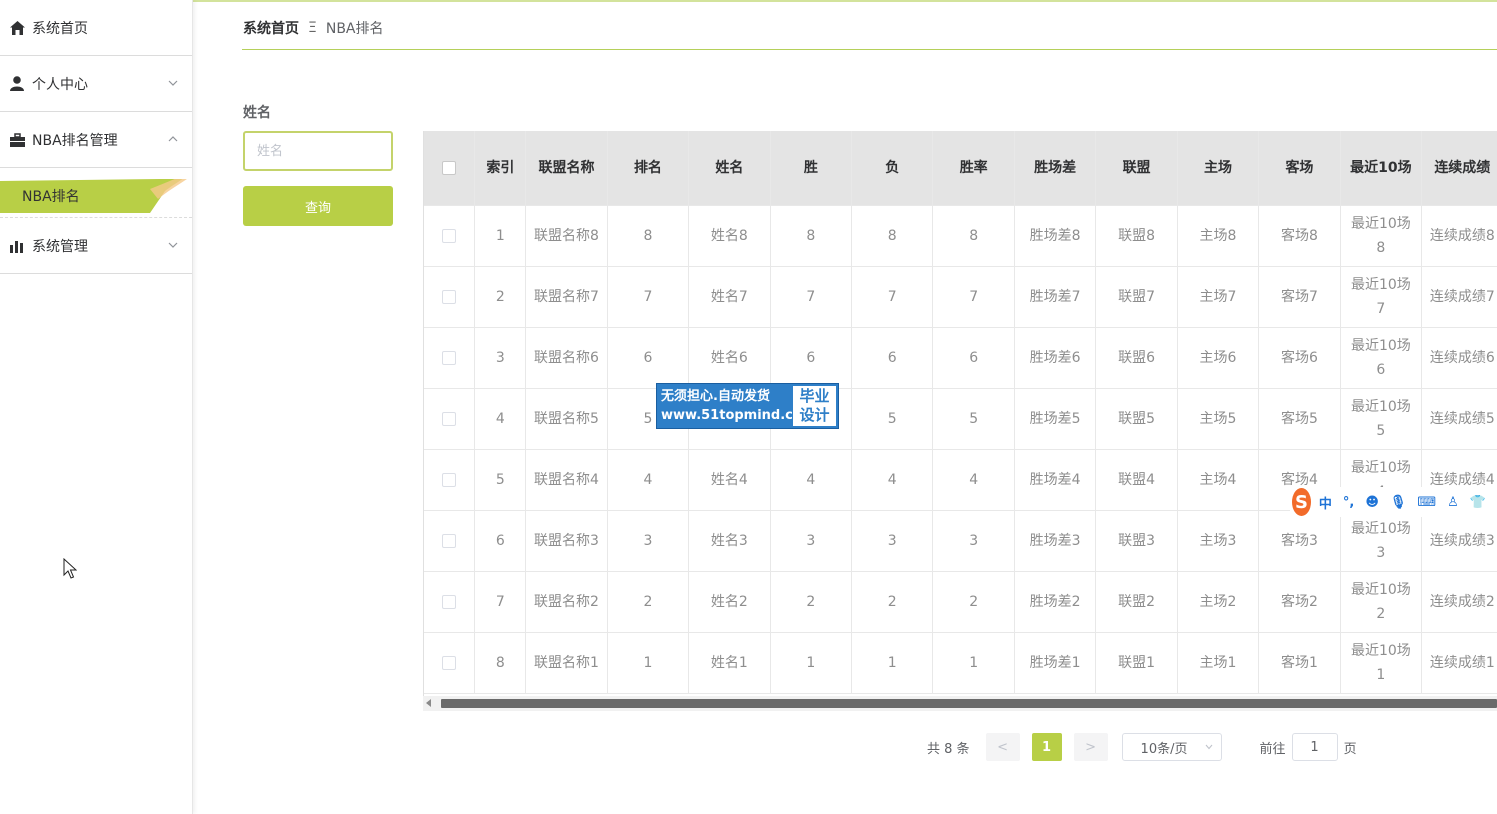  Describe the element at coordinates (96, 84) in the screenshot. I see `sidebar-item-personal-center: 个人中心` at that location.